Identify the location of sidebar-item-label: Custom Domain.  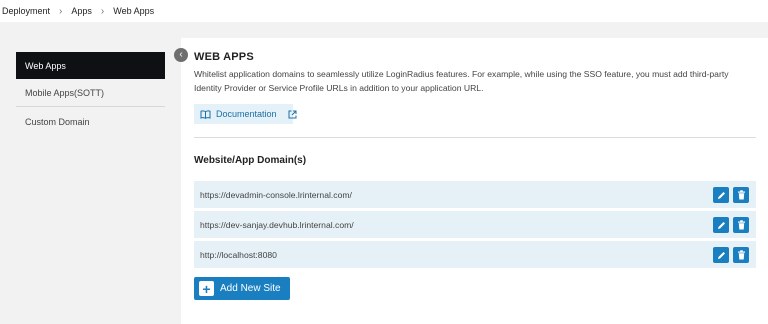
(57, 121).